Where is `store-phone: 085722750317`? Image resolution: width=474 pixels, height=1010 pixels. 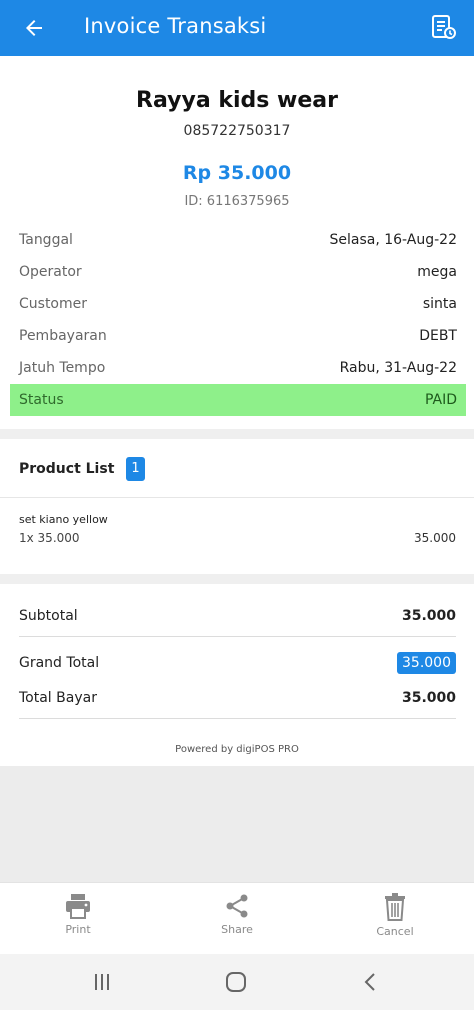
store-phone: 085722750317 is located at coordinates (237, 131).